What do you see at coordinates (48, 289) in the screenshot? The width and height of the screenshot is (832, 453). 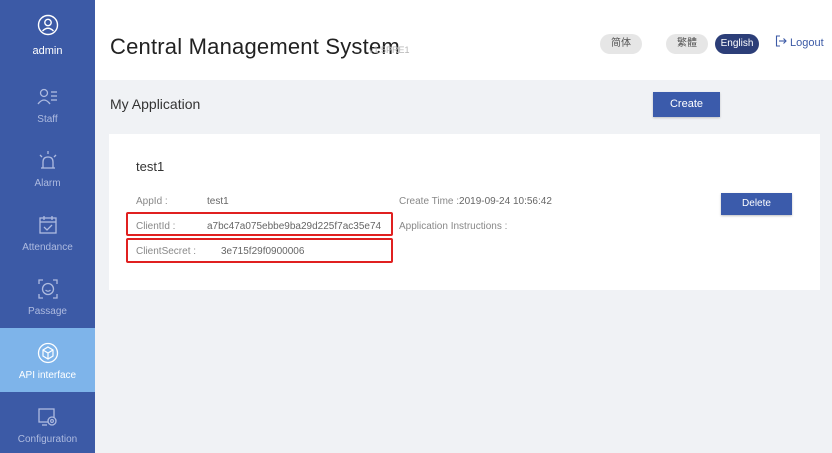 I see `passage-icon` at bounding box center [48, 289].